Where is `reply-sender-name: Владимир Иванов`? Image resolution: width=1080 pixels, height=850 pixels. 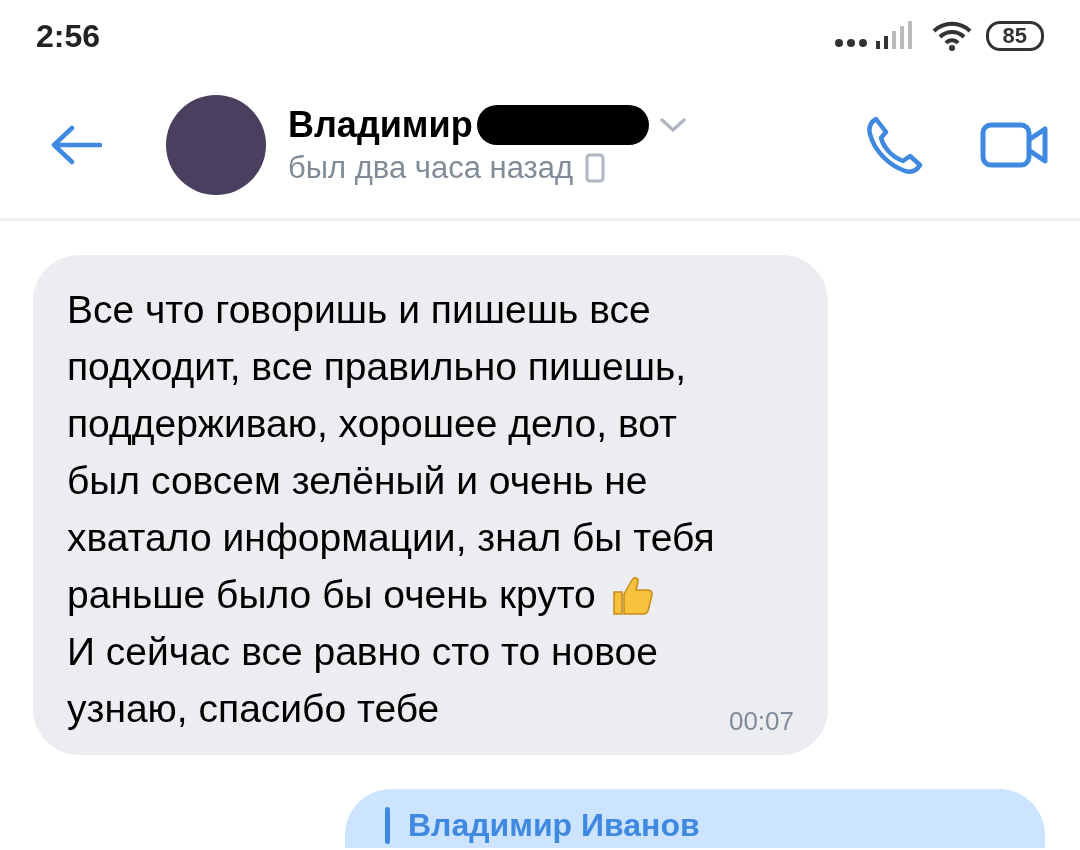 reply-sender-name: Владимир Иванов is located at coordinates (554, 825).